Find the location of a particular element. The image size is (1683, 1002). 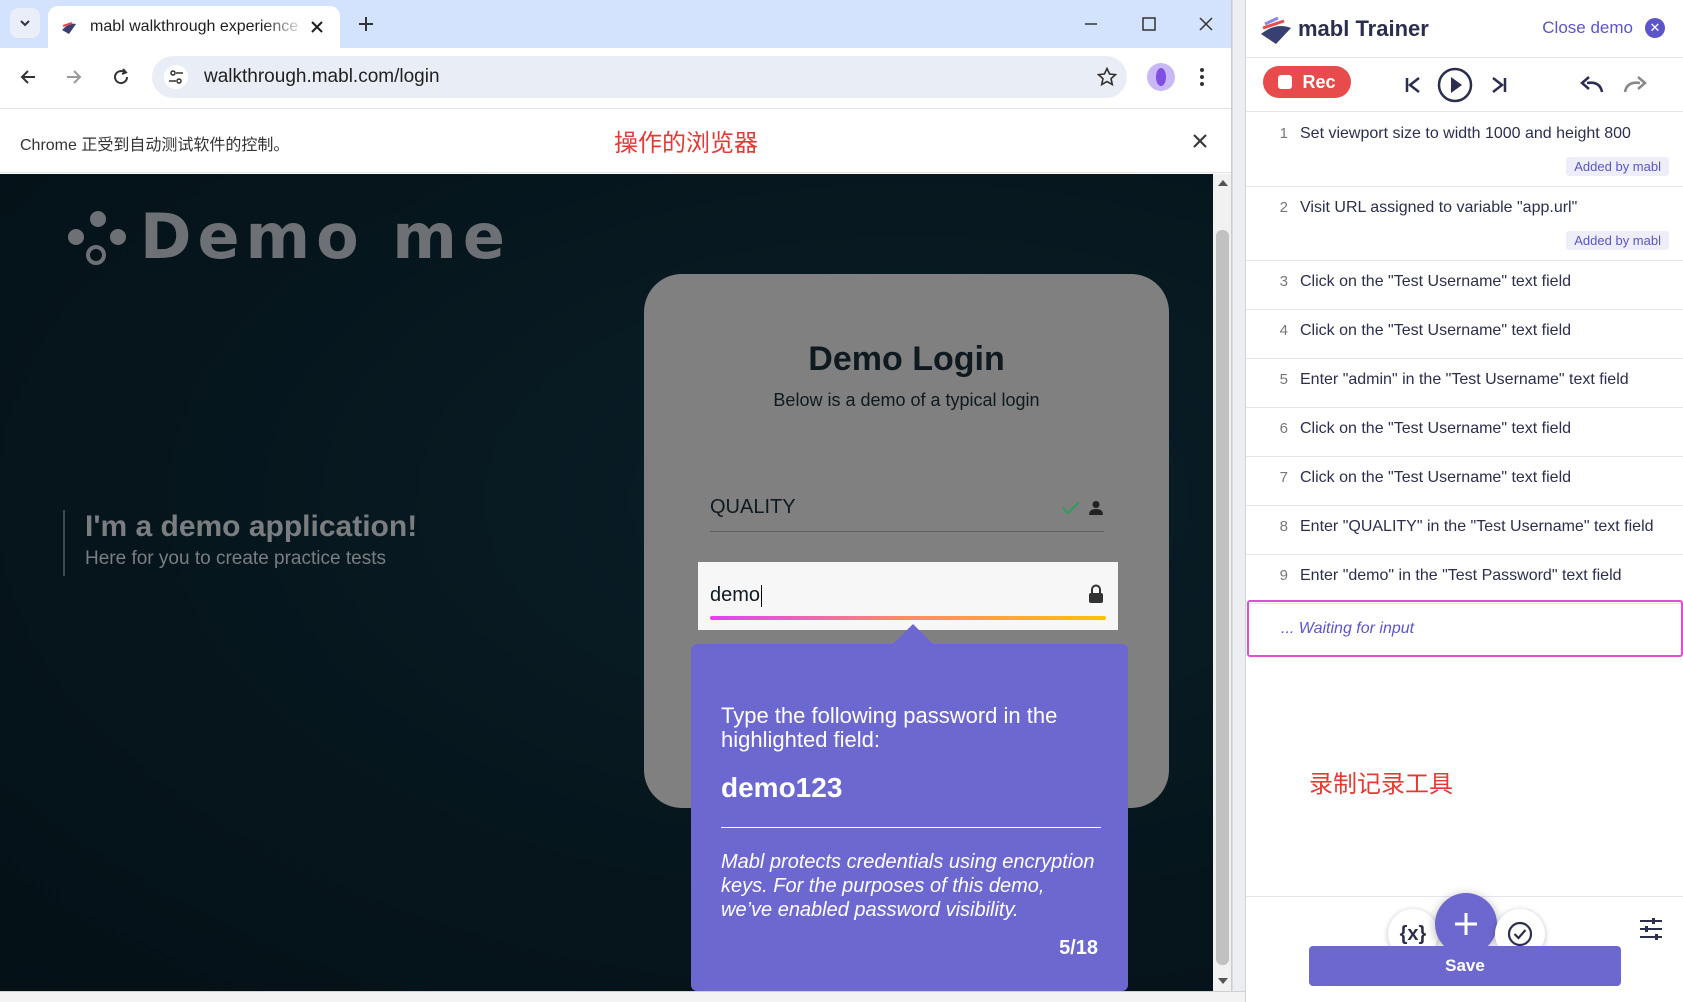

back-button is located at coordinates (28, 77).